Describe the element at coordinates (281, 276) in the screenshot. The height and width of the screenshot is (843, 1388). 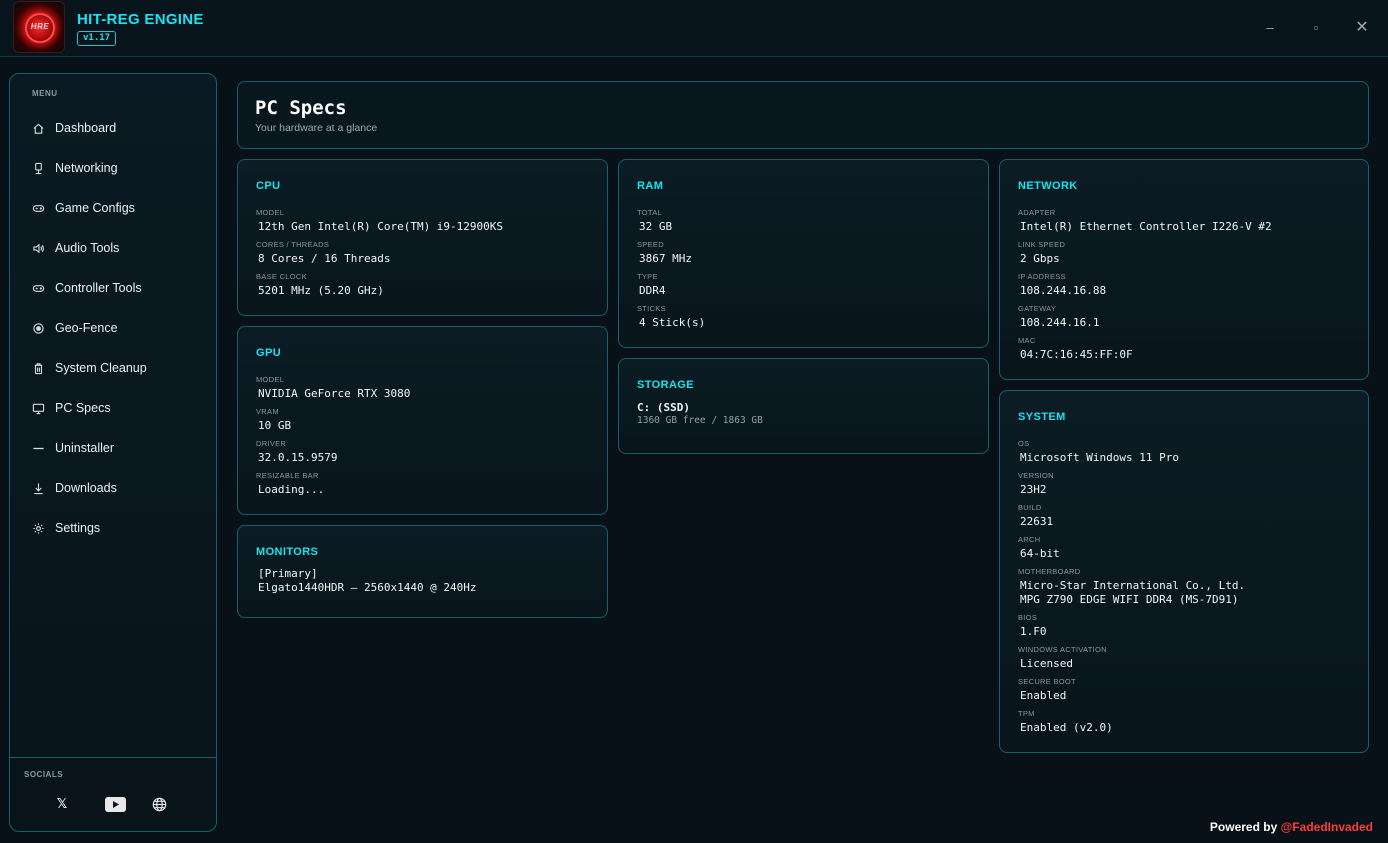
I see `field-label: BASE CLOCK` at that location.